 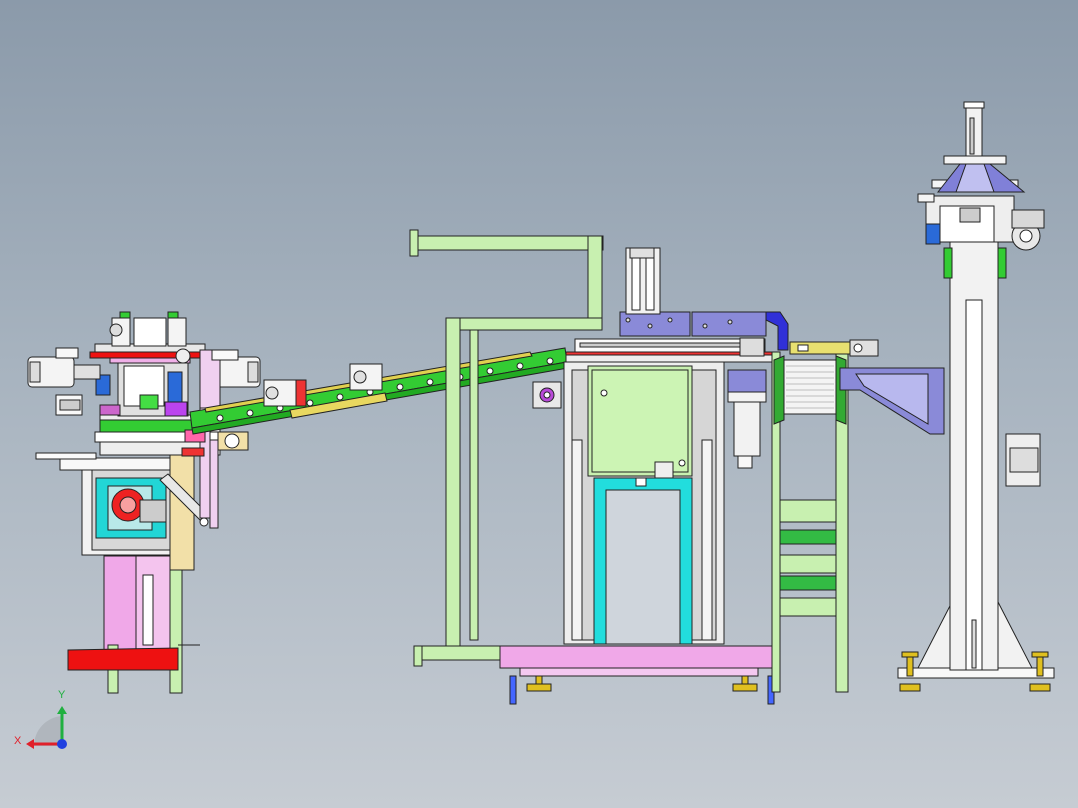 I want to click on coordinate-triad: X Y, so click(x=40, y=719).